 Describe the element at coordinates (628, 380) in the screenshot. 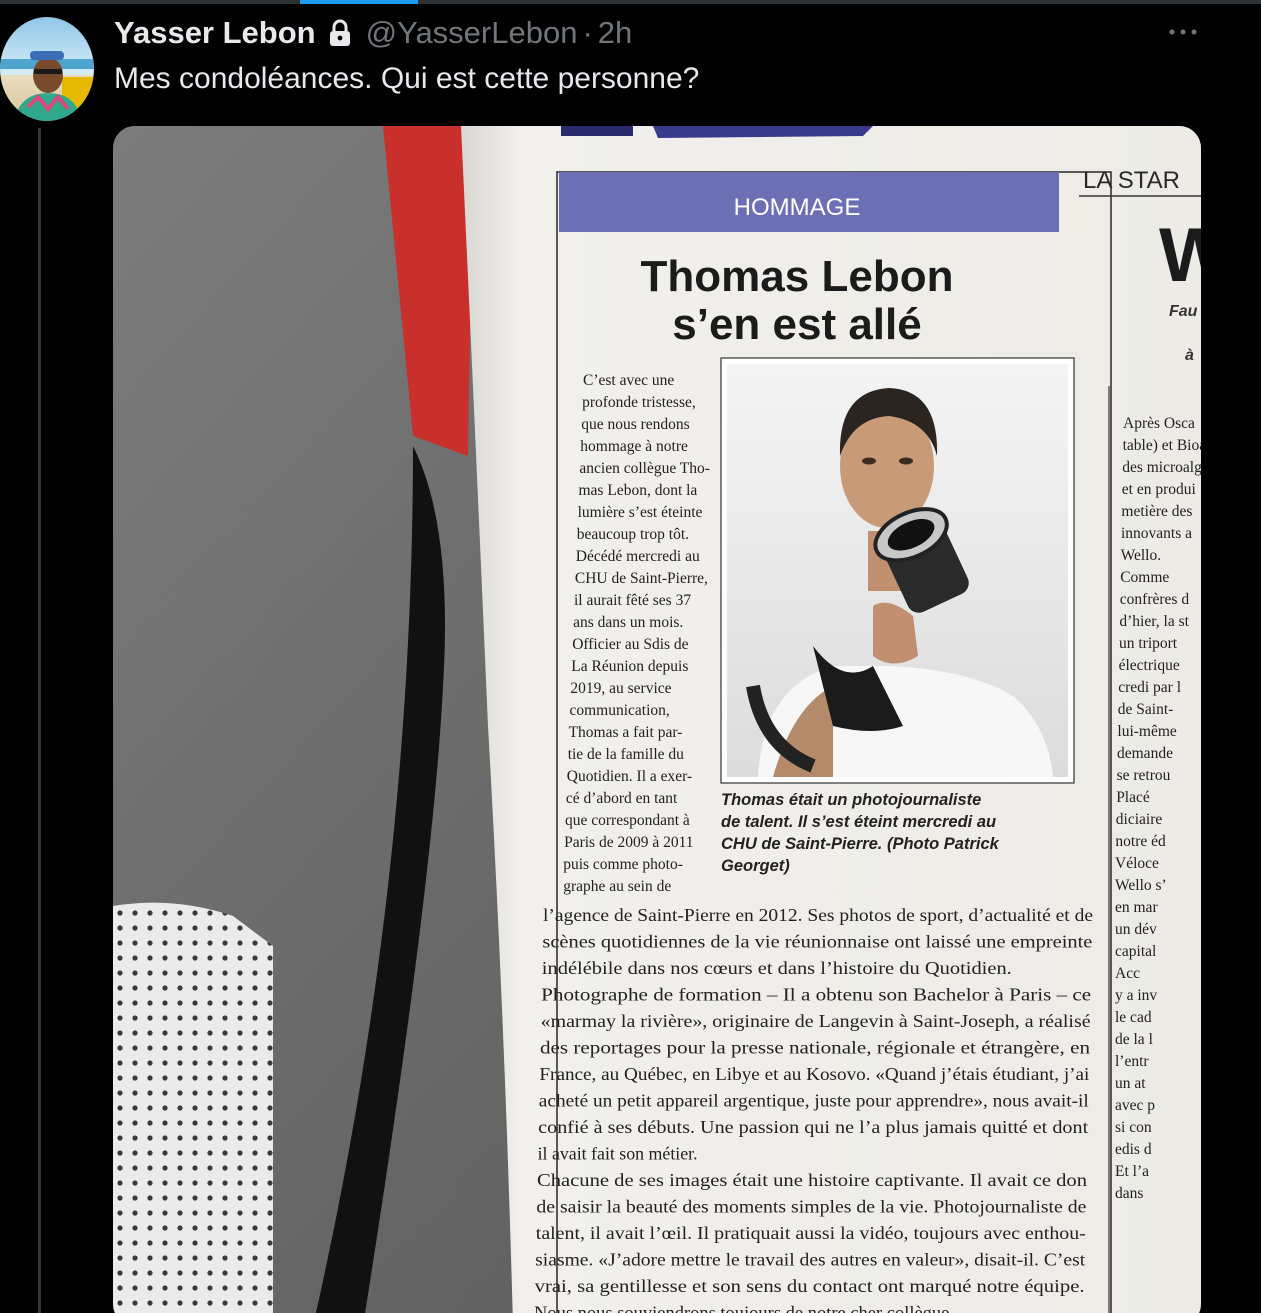

I see `column-line: C’est avec une` at that location.